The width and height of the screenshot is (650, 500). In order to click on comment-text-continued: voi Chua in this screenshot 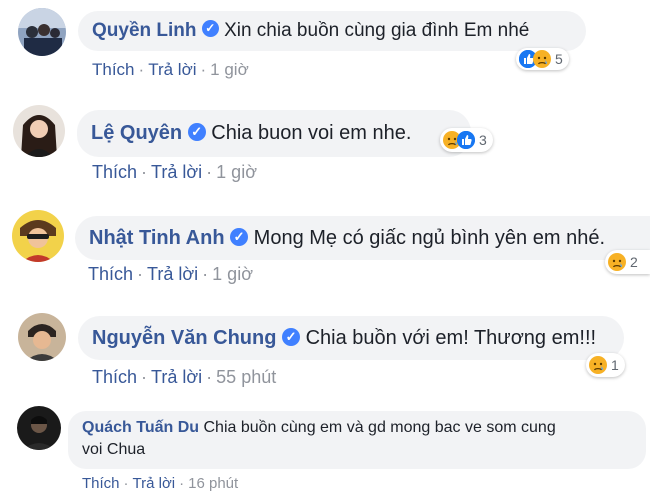, I will do `click(114, 449)`.